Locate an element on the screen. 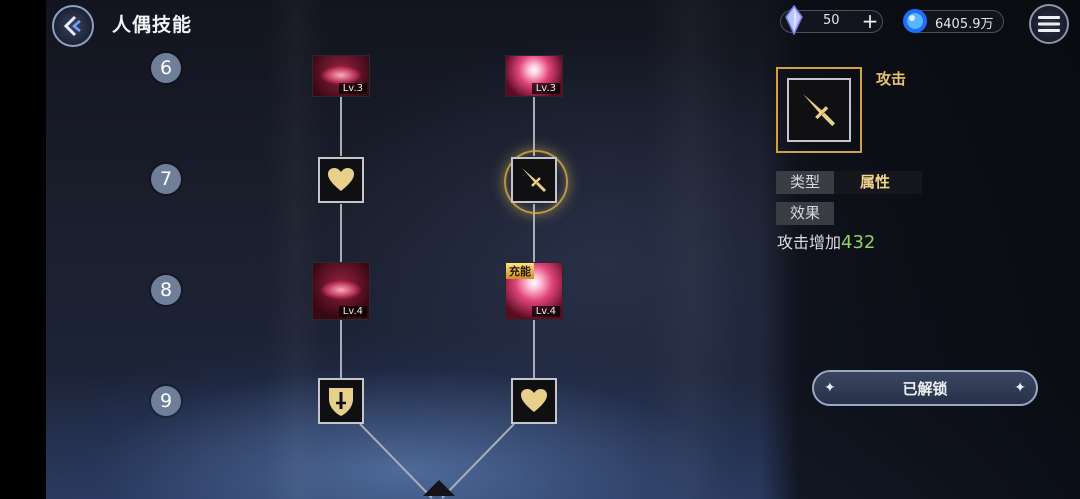 Image resolution: width=1080 pixels, height=499 pixels. row-number-badge: 9 is located at coordinates (166, 401).